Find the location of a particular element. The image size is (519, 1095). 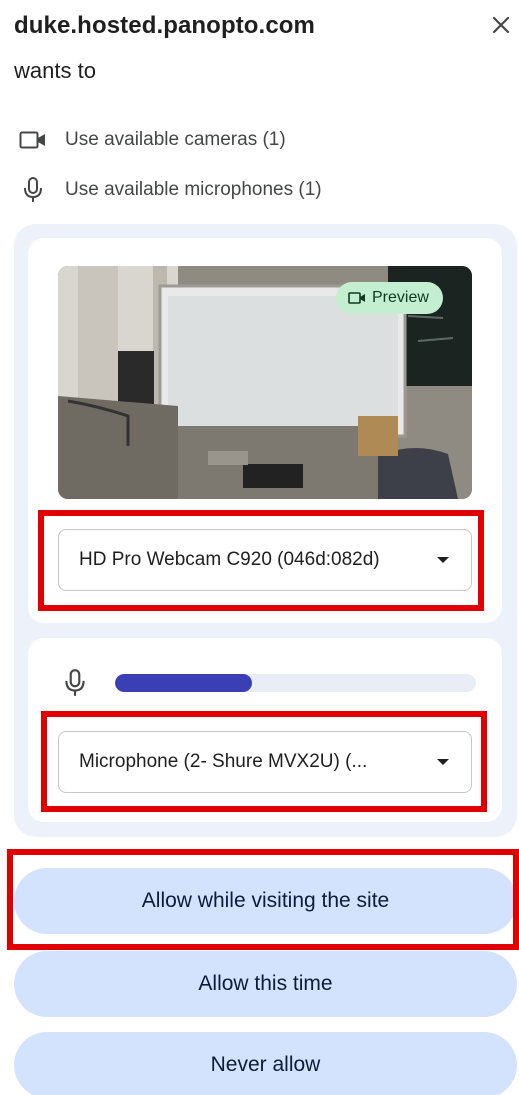

permission-camera: Use available cameras (1) is located at coordinates (152, 140).